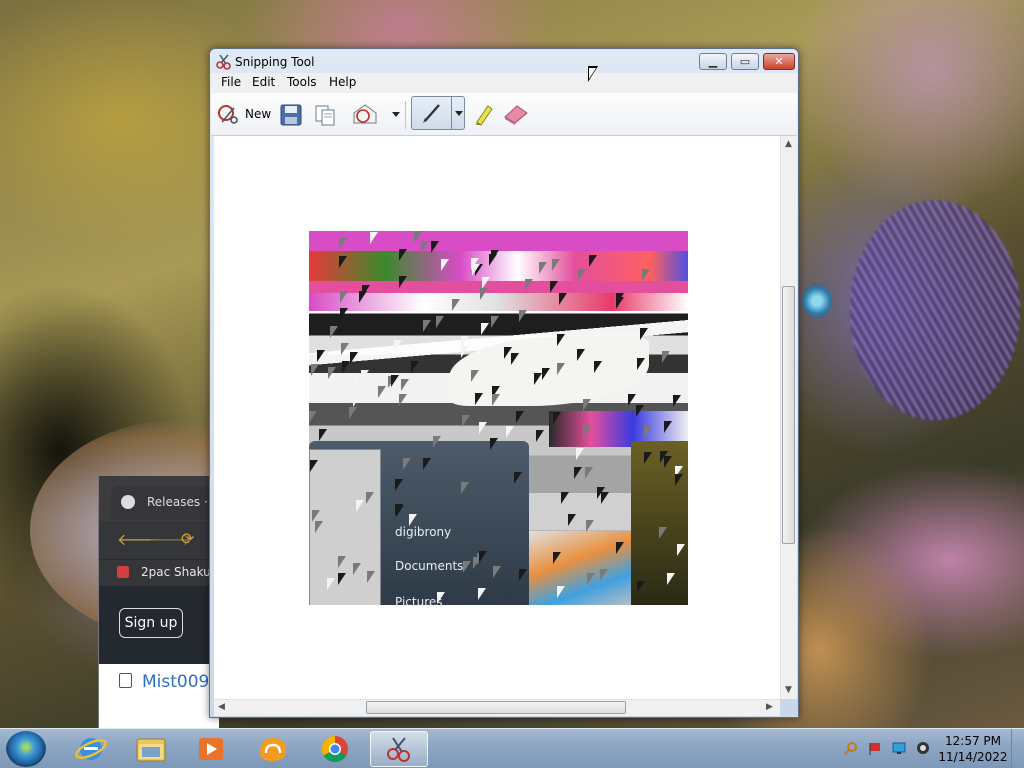 The image size is (1024, 768). What do you see at coordinates (302, 82) in the screenshot?
I see `menu-tools: Tools` at bounding box center [302, 82].